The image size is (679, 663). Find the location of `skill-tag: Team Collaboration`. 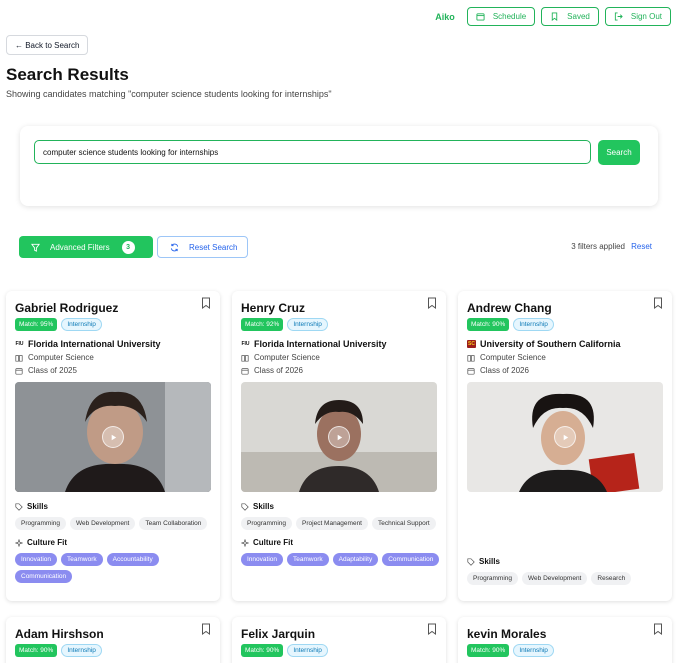

skill-tag: Team Collaboration is located at coordinates (173, 523).